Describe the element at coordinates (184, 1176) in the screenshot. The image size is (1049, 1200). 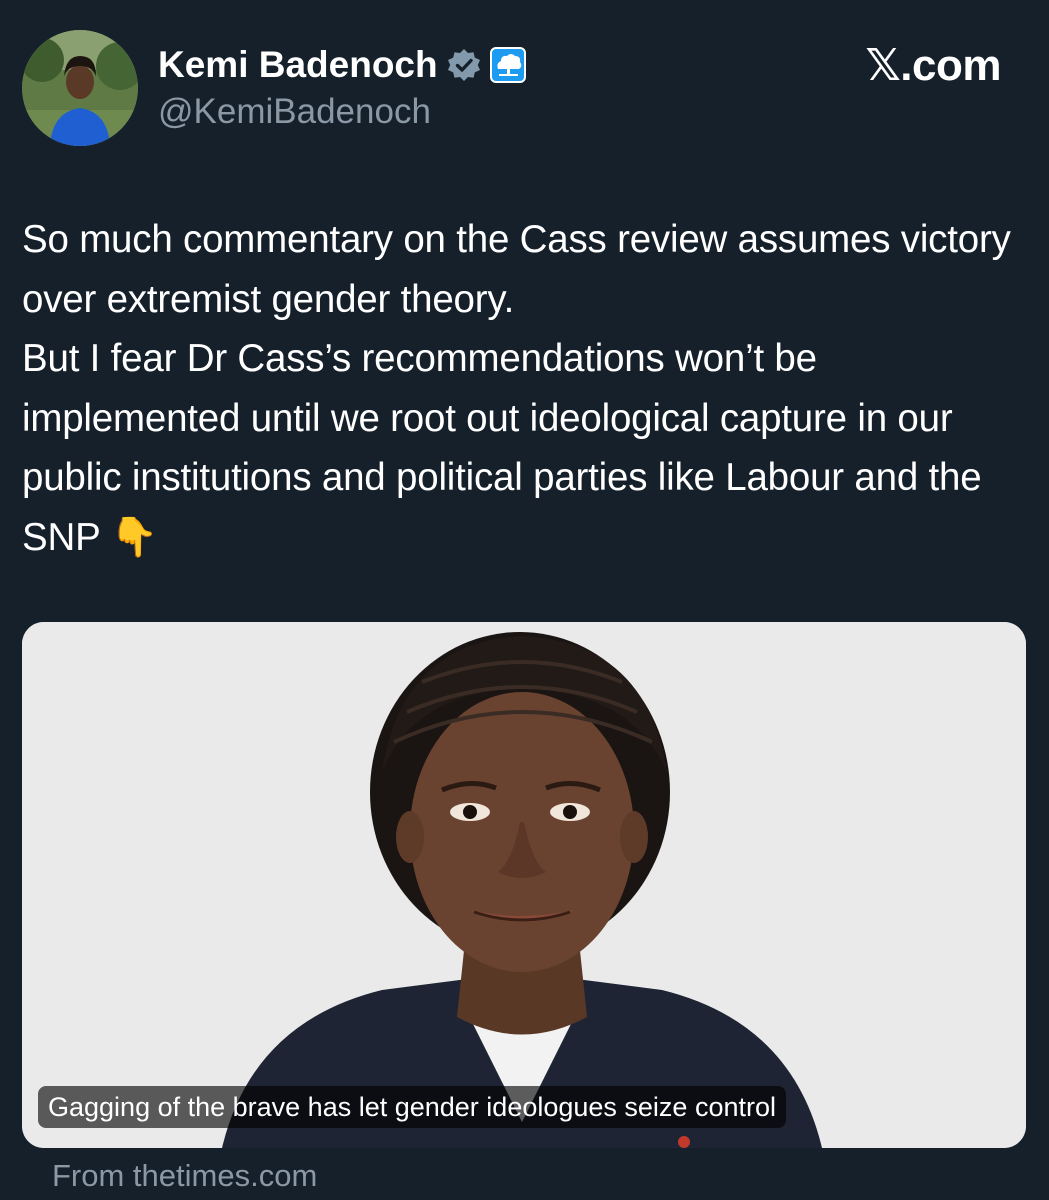
I see `link-source: From thetimes.com` at that location.